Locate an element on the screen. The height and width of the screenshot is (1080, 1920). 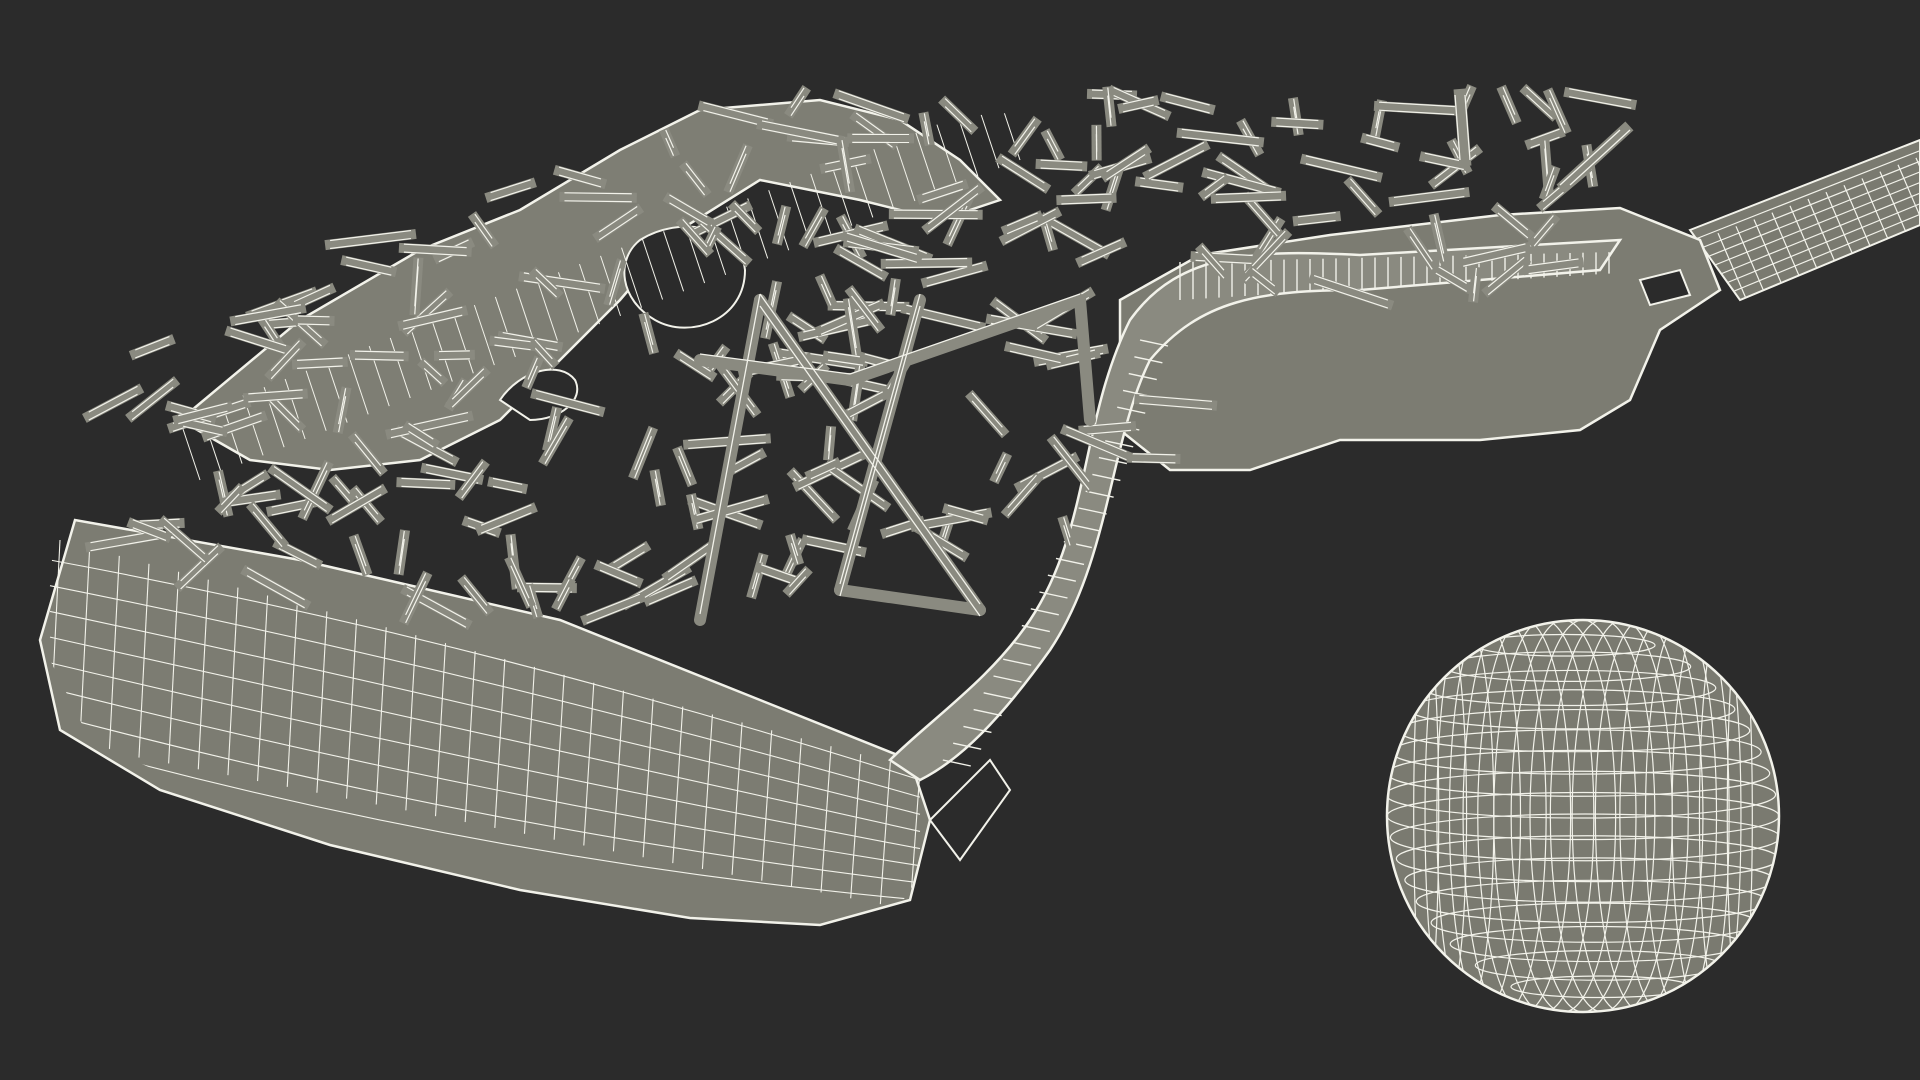
stick-shaft is located at coordinates (1804, 220).